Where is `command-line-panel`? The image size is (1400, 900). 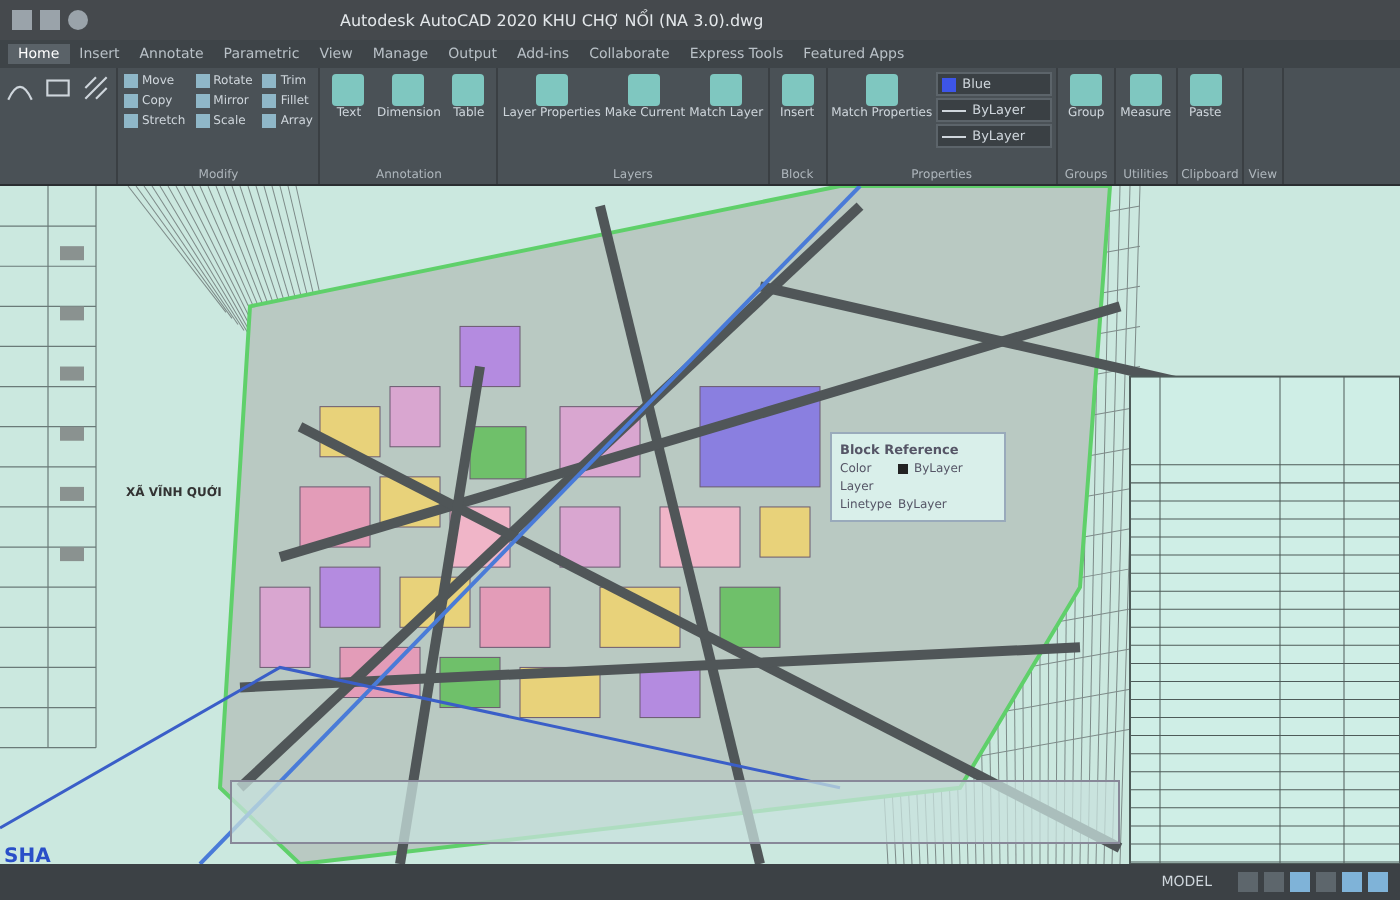 command-line-panel is located at coordinates (675, 812).